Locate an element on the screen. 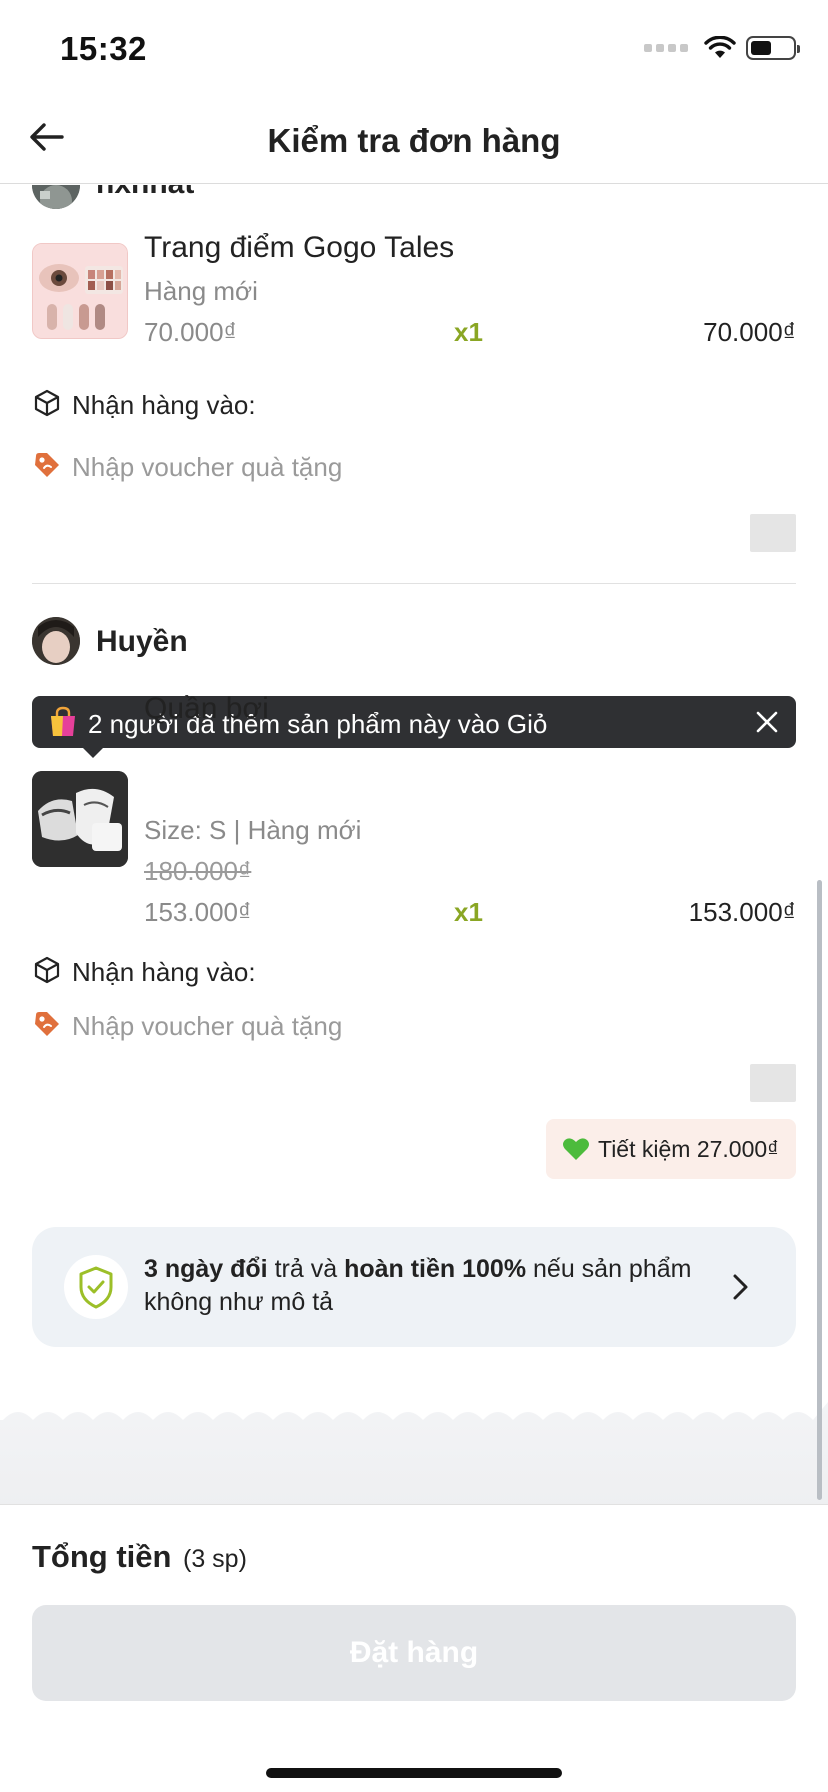  shopping-bag-icon is located at coordinates (63, 721).